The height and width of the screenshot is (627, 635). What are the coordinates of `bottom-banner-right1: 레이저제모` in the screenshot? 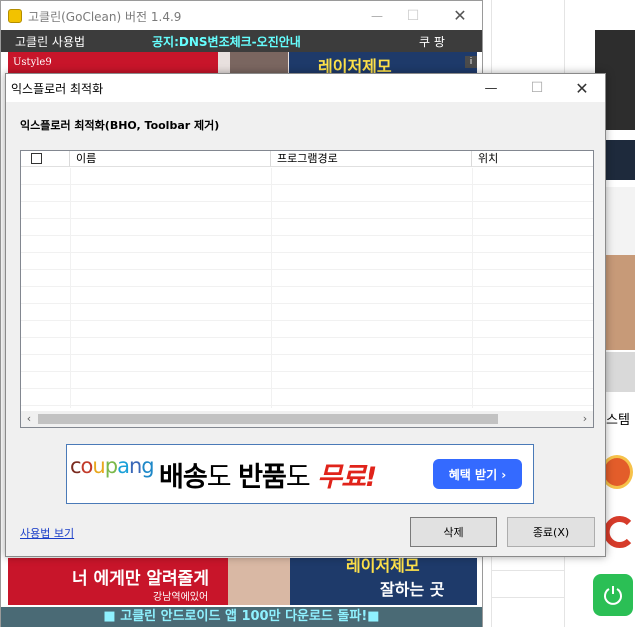 It's located at (383, 566).